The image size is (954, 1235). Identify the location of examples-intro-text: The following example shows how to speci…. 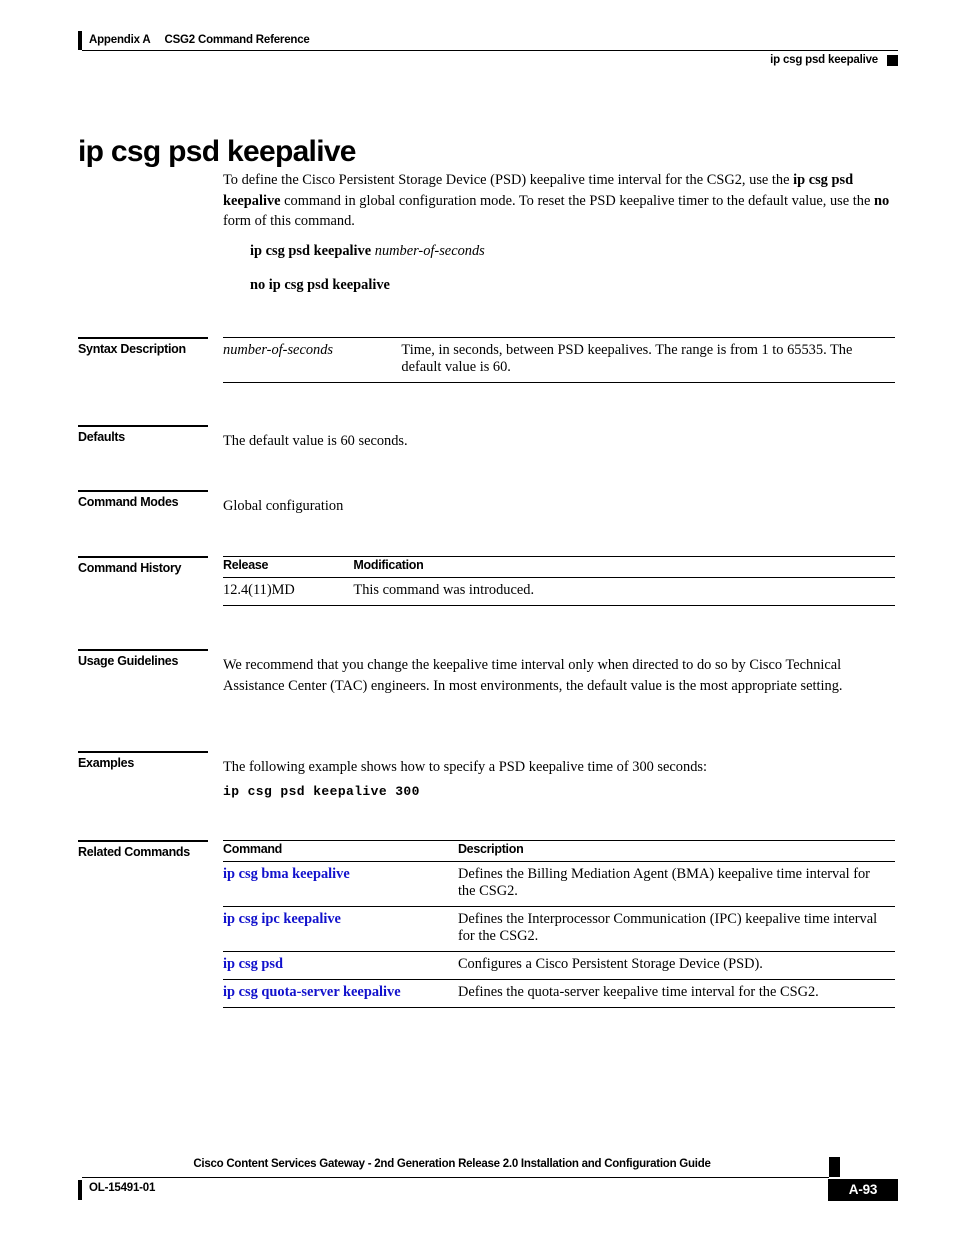
(465, 767).